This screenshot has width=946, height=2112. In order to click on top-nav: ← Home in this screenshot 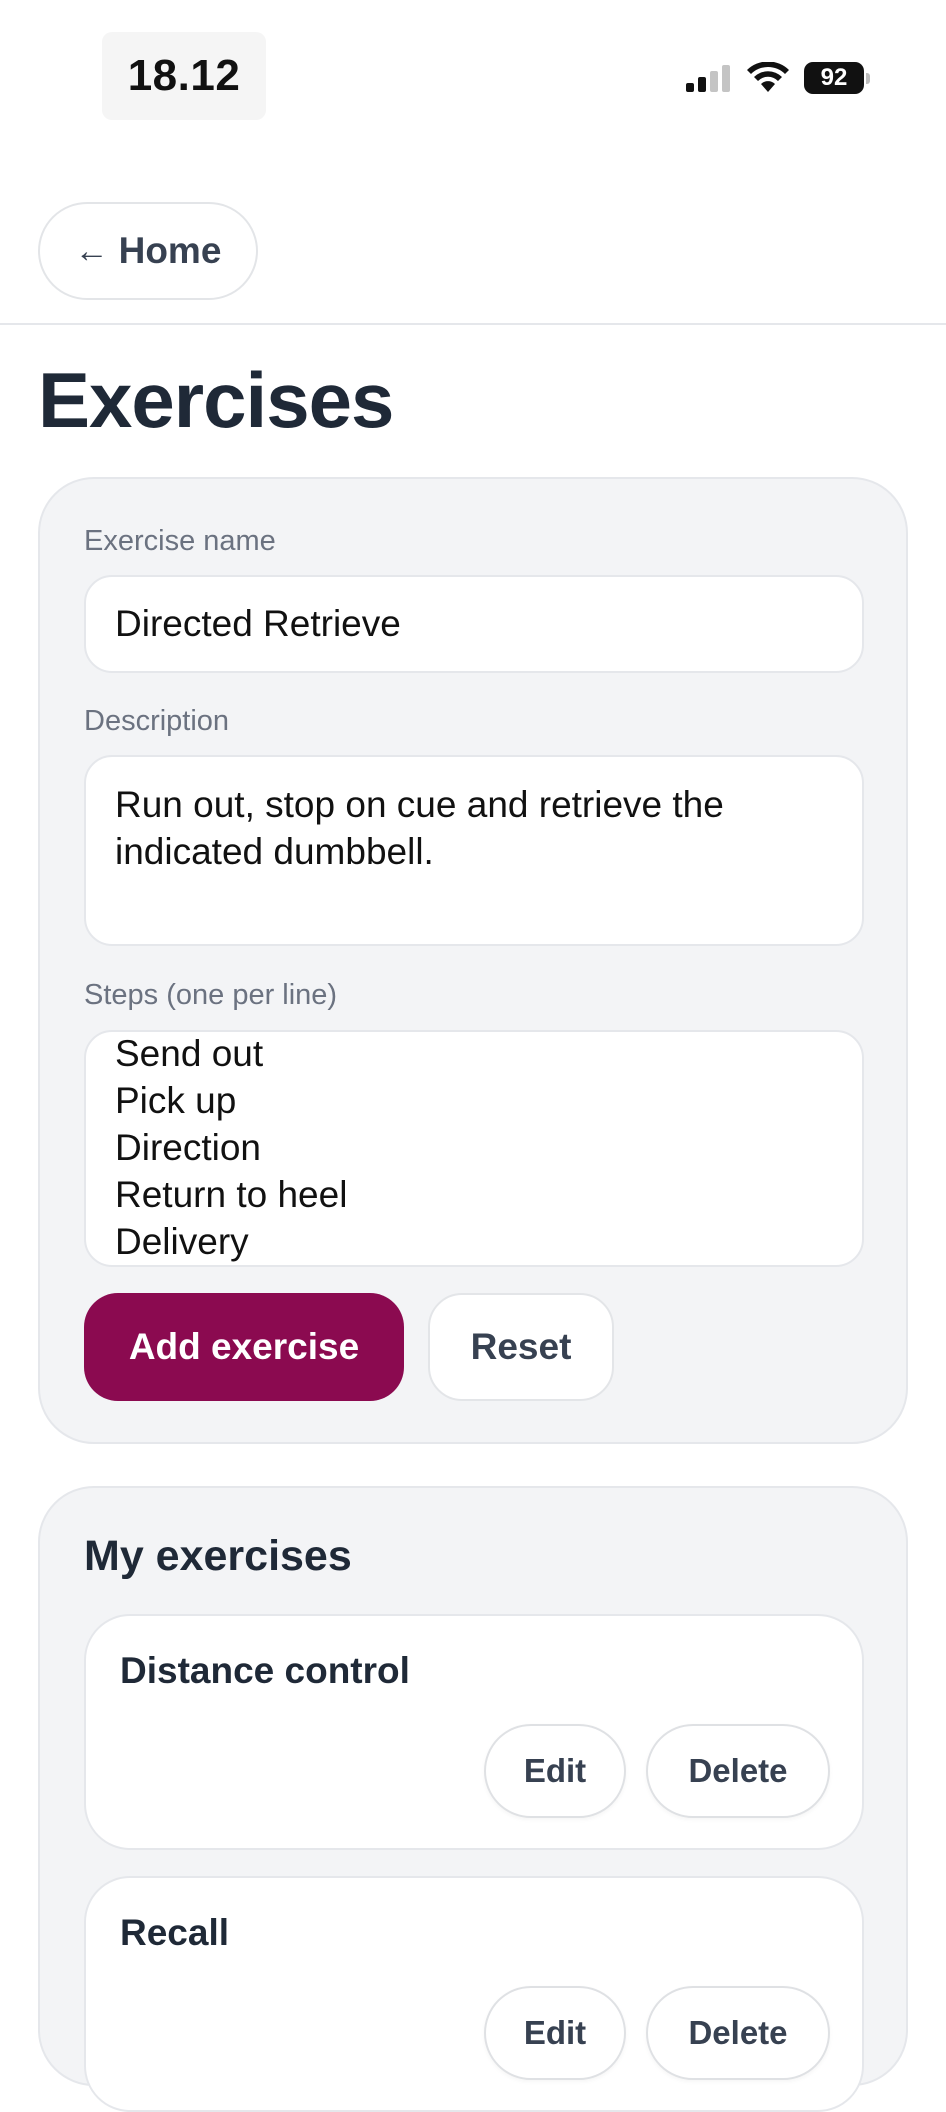, I will do `click(473, 237)`.